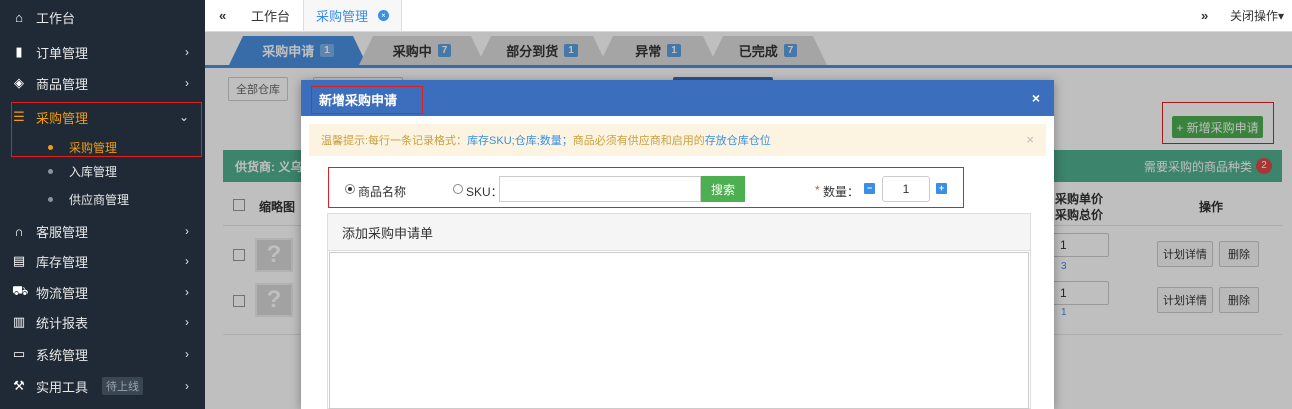 The height and width of the screenshot is (409, 1292). I want to click on increase-quantity-button: +, so click(941, 188).